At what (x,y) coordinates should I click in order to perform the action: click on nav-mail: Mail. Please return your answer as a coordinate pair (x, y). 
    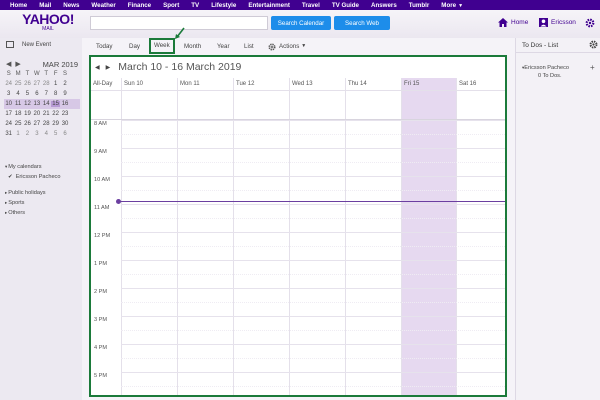
    Looking at the image, I should click on (45, 5).